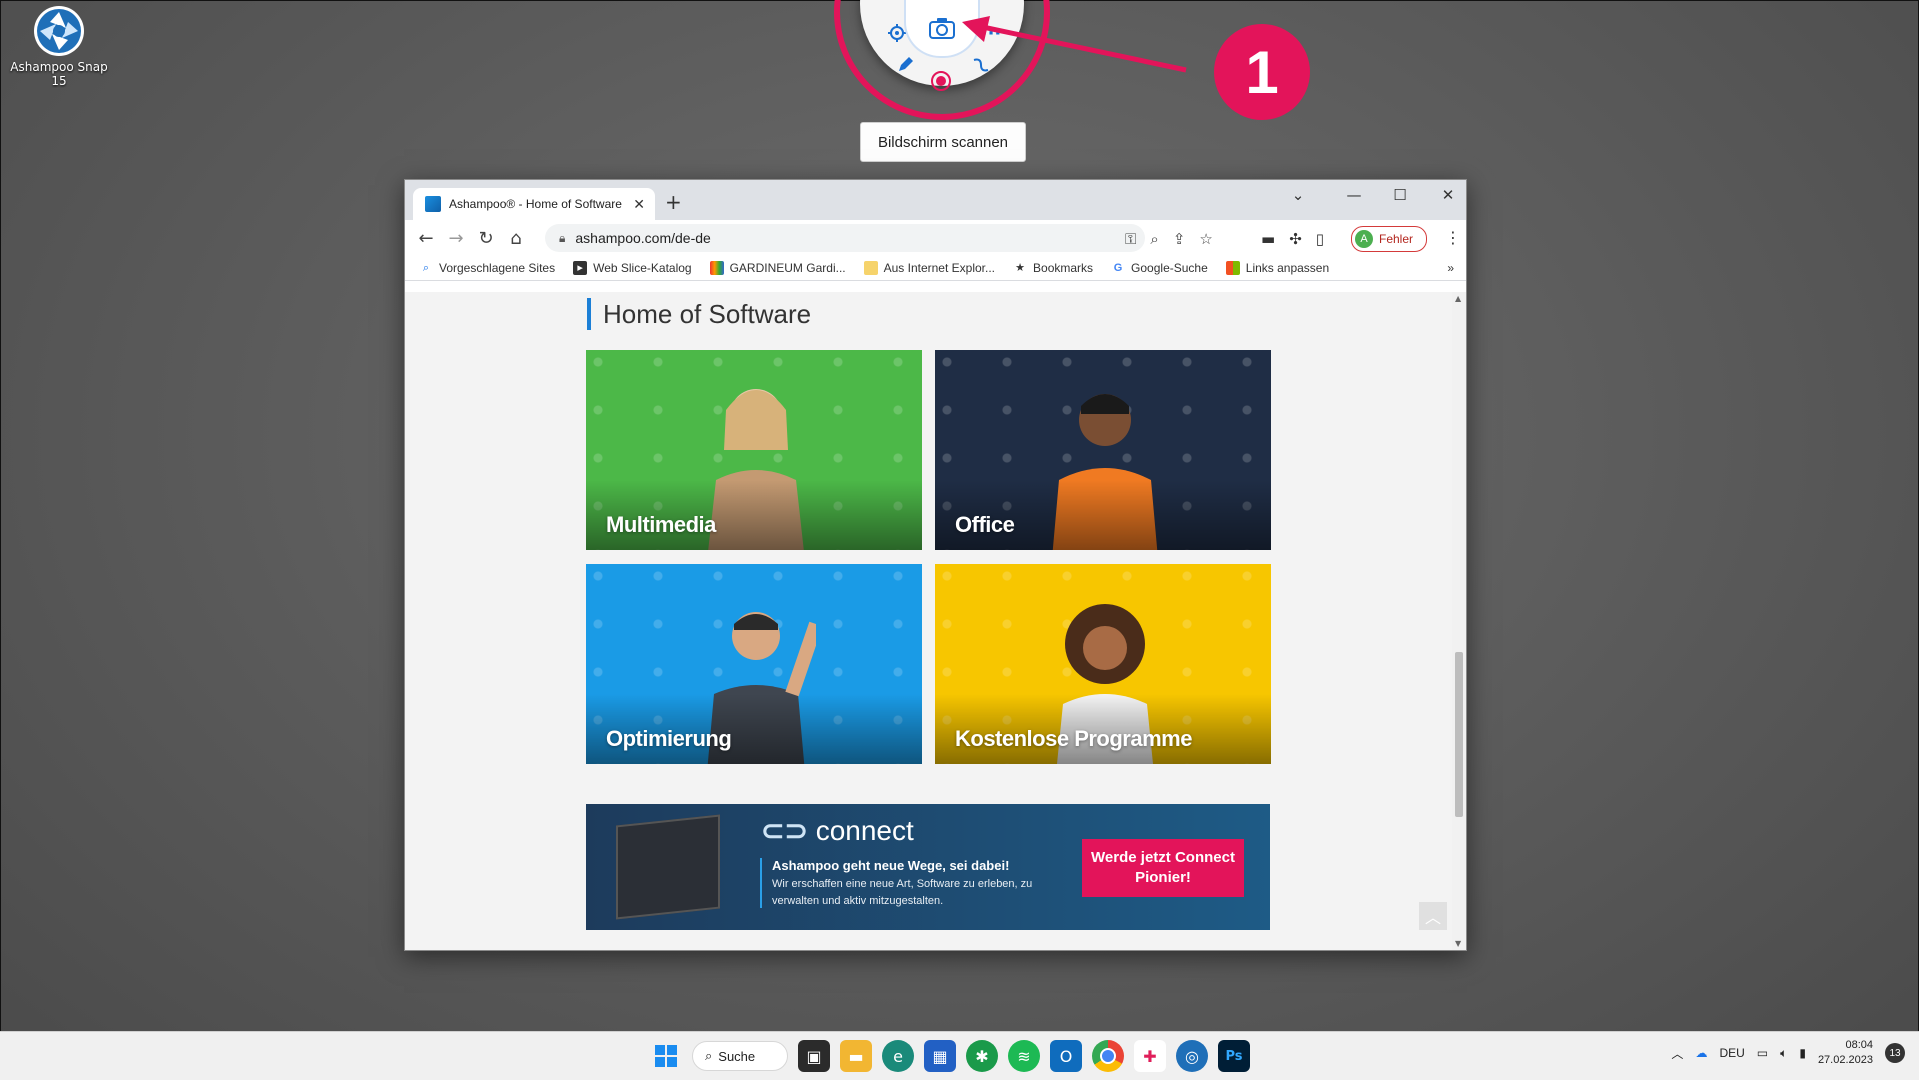  Describe the element at coordinates (1677, 1053) in the screenshot. I see `show-hidden-icons-chevron-icon: ︿` at that location.